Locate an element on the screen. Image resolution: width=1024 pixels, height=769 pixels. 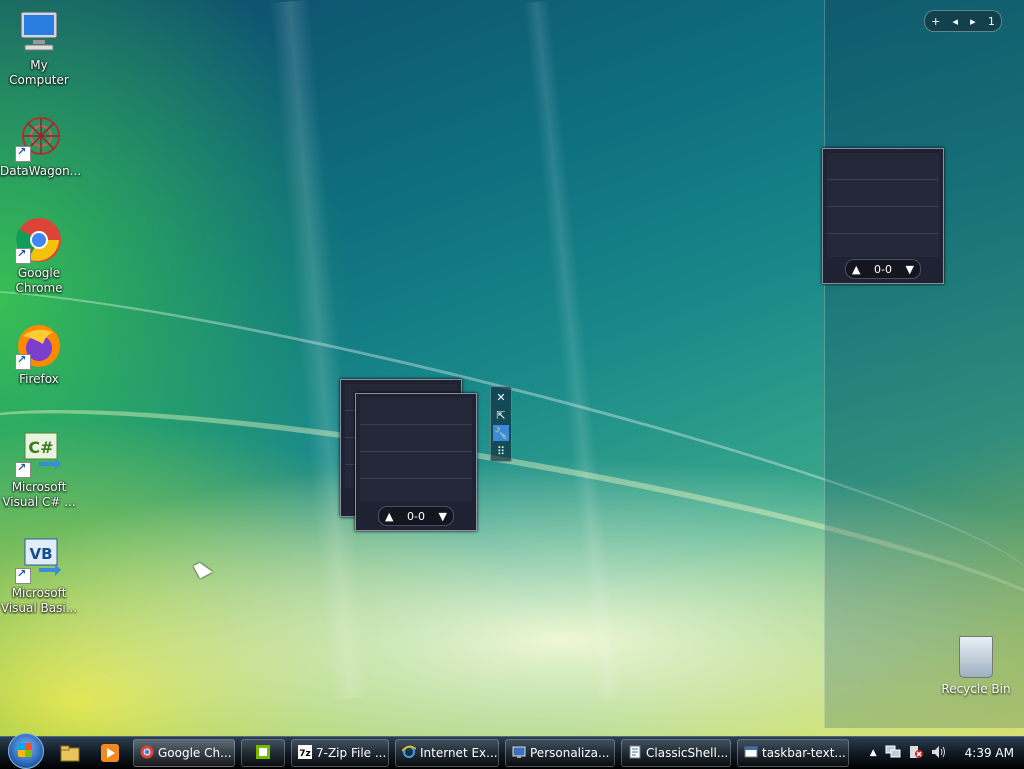
clock: 4:39 AM is located at coordinates (989, 753).